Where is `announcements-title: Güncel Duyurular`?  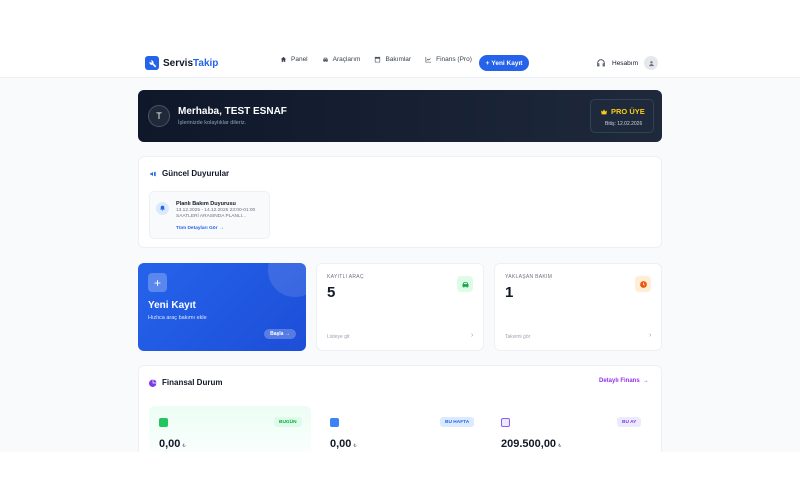 announcements-title: Güncel Duyurular is located at coordinates (189, 173).